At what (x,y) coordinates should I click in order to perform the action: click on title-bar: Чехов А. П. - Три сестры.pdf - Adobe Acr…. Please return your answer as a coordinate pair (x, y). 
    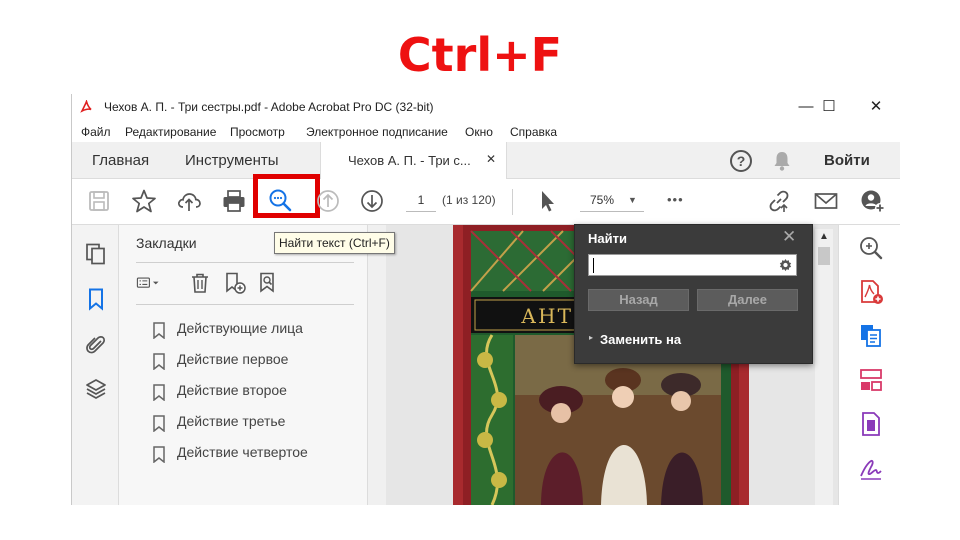
    Looking at the image, I should click on (486, 107).